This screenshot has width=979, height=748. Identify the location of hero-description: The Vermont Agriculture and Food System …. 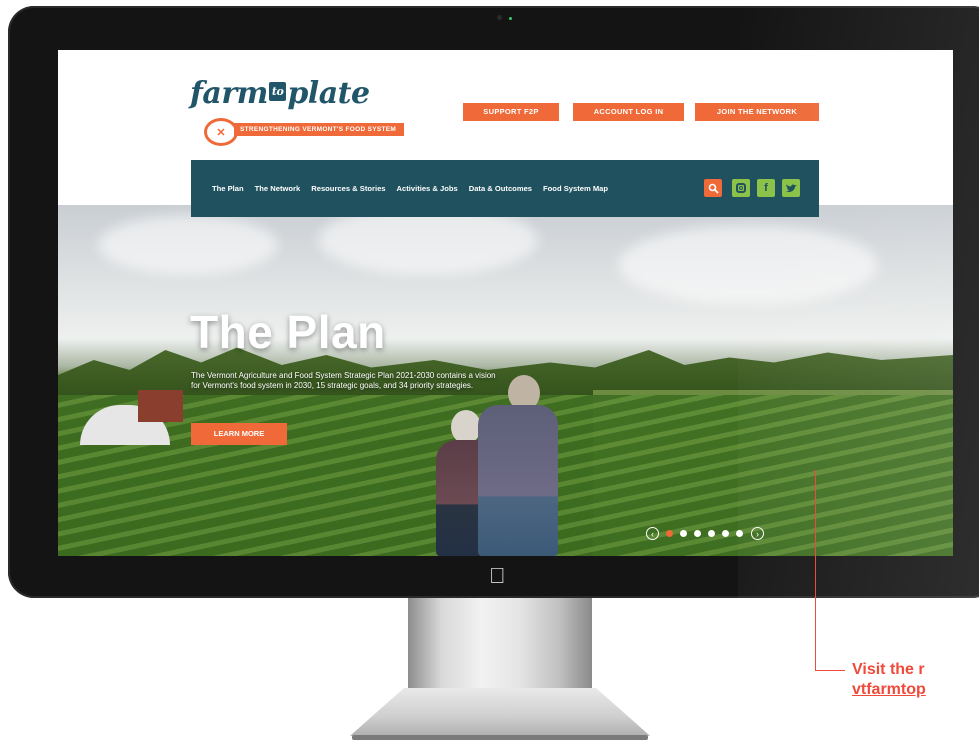
(343, 380).